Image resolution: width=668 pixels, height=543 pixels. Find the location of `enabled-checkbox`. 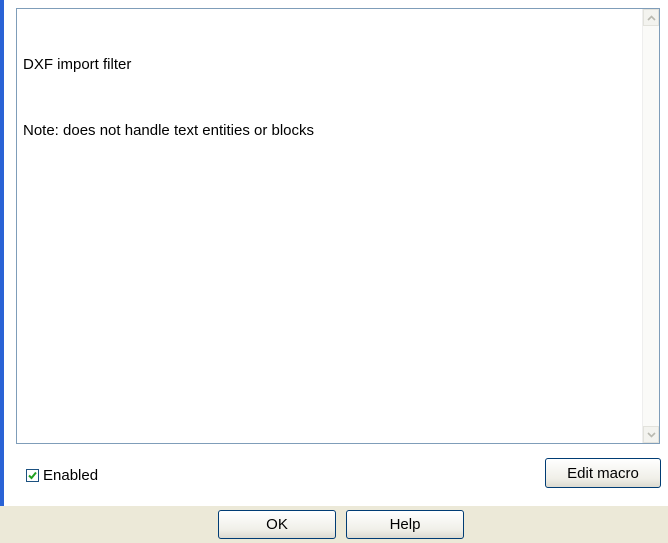

enabled-checkbox is located at coordinates (32, 475).